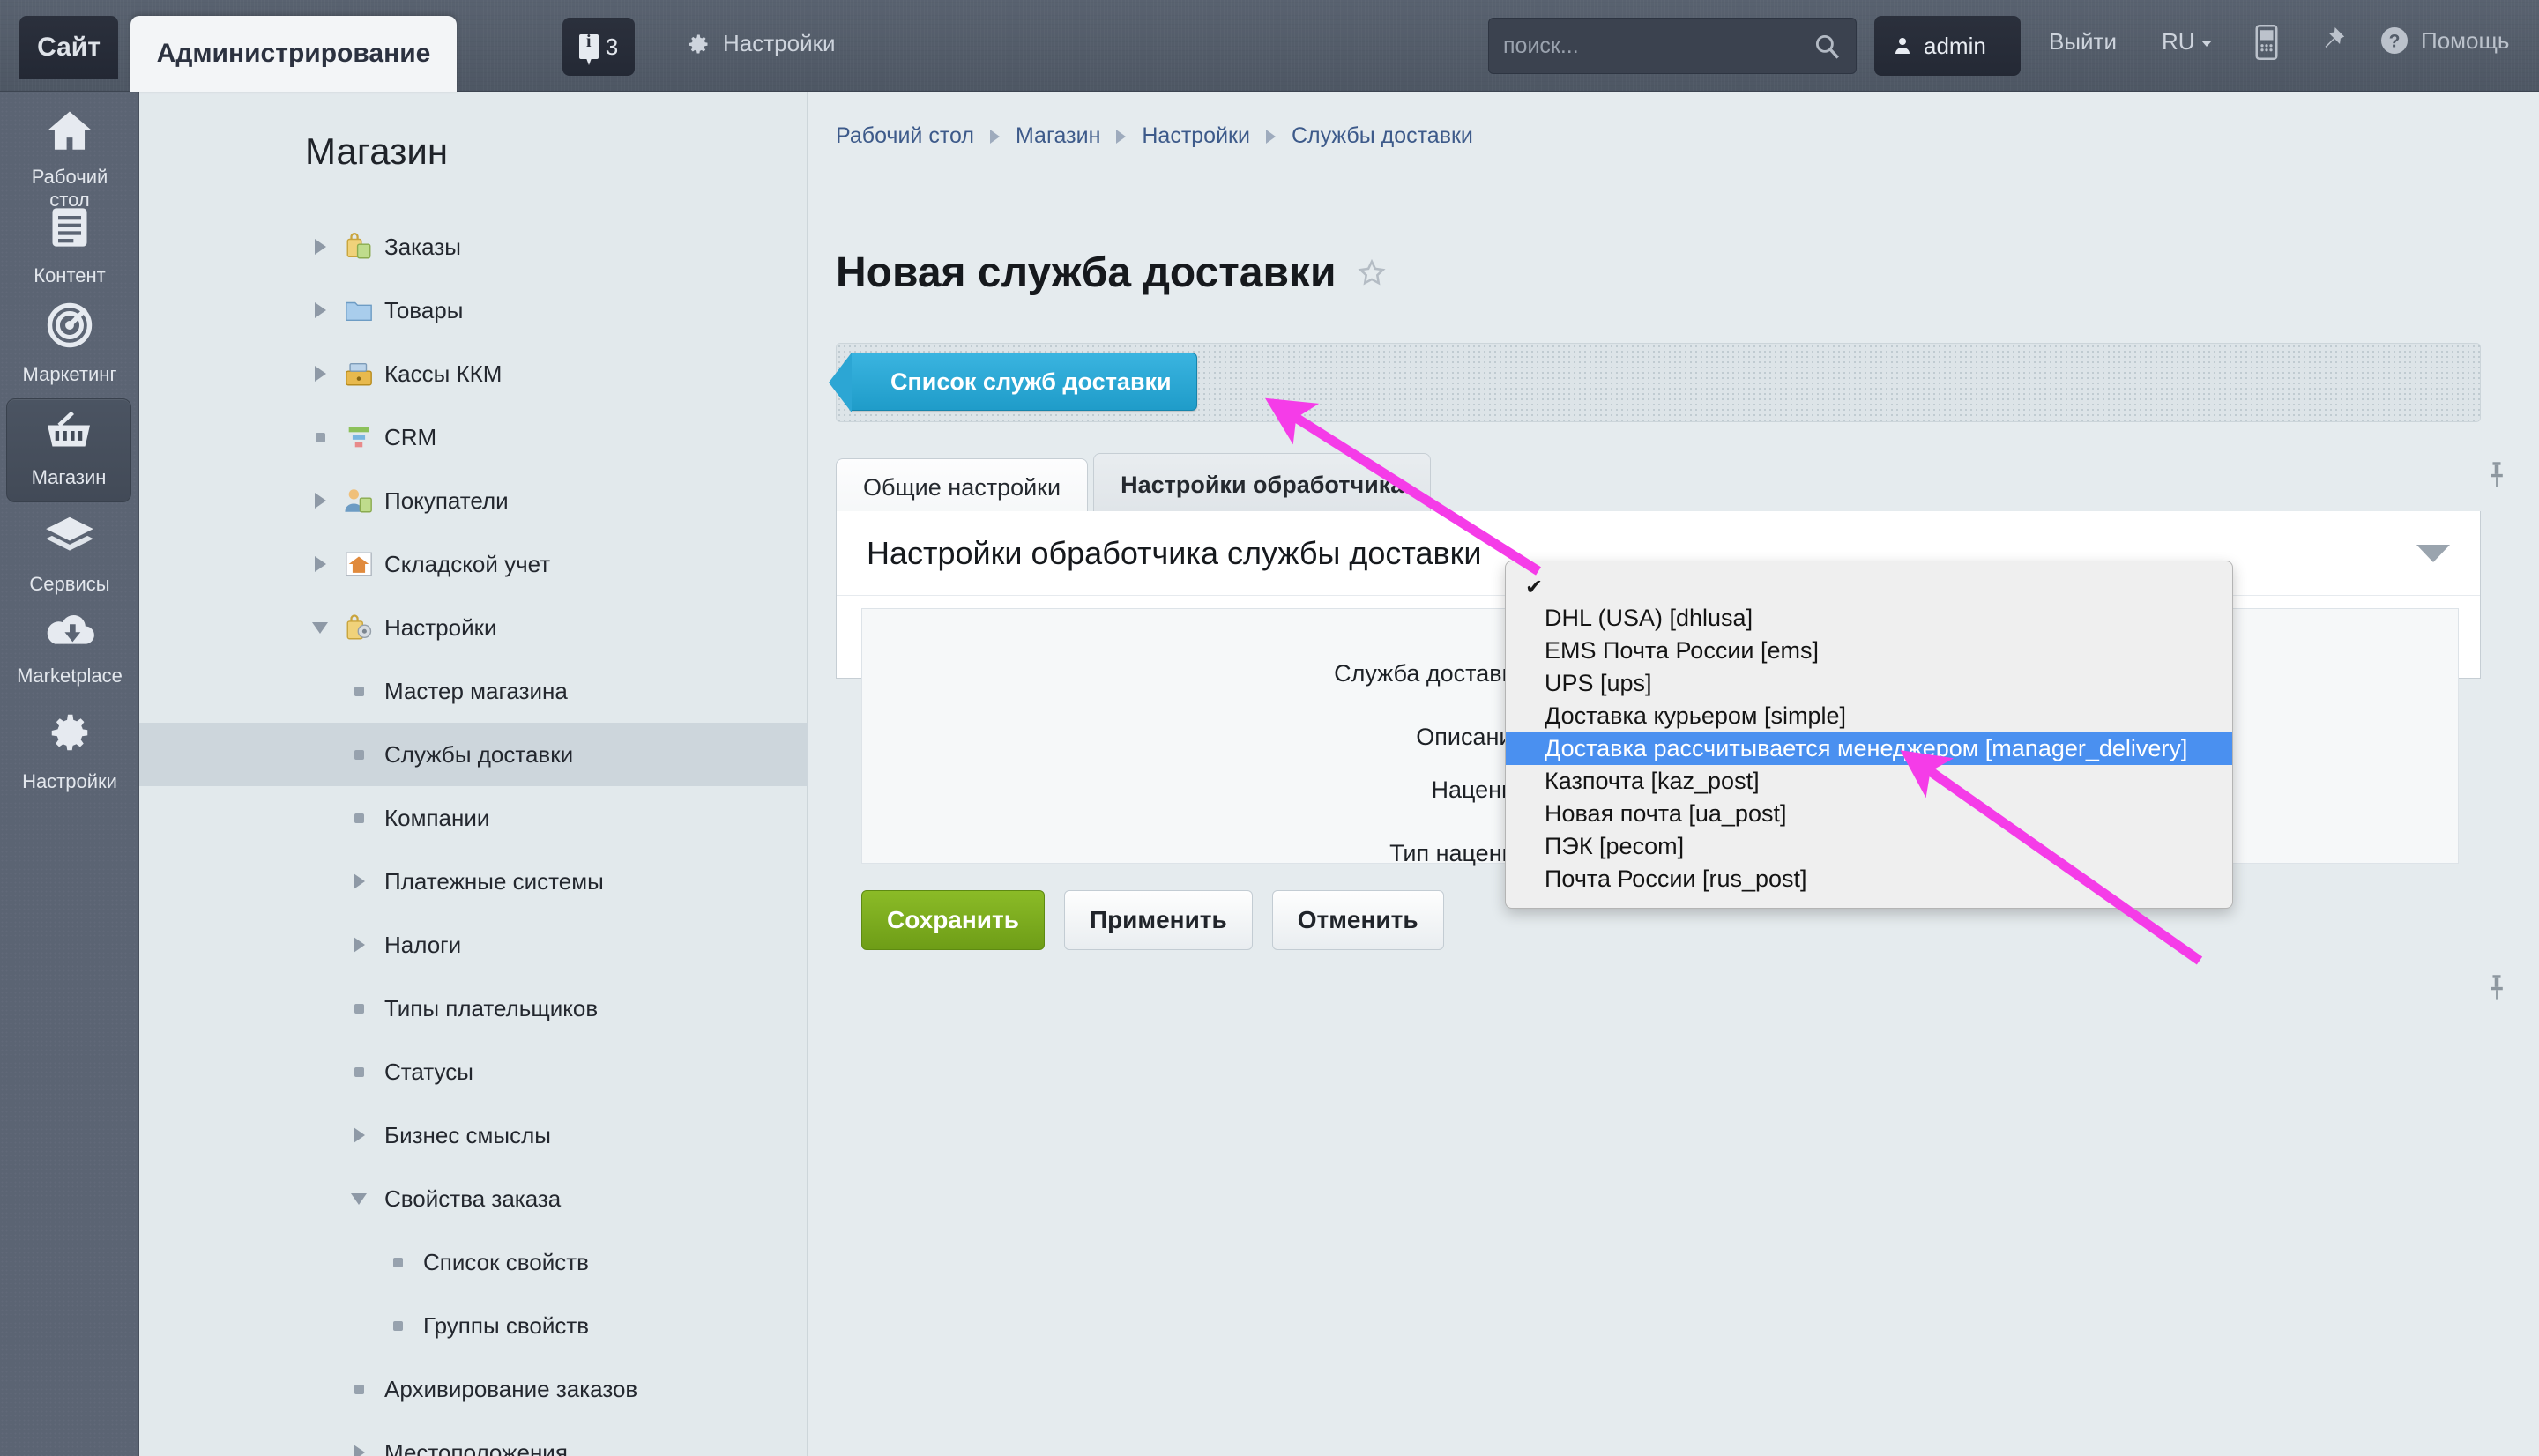 The height and width of the screenshot is (1456, 2539). I want to click on dropdown-option-5: Казпочта [kaz_post], so click(1869, 781).